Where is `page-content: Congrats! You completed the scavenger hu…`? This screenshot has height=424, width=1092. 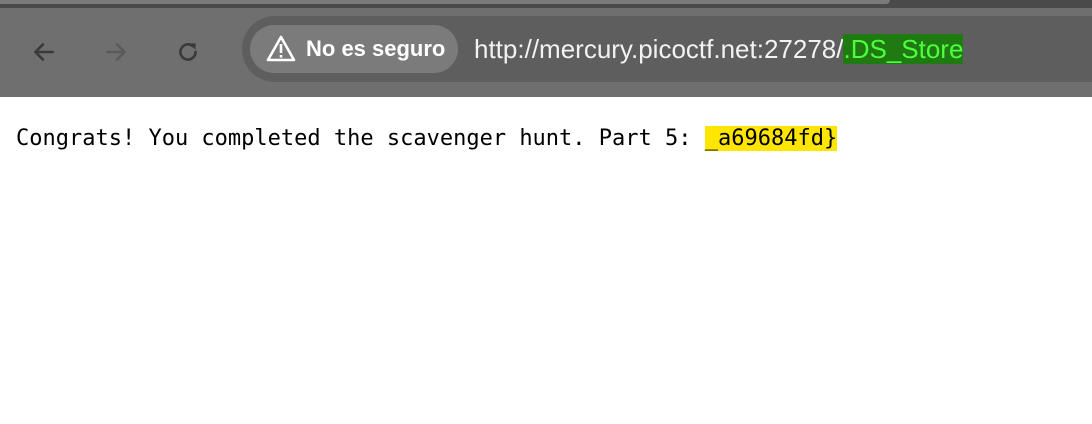
page-content: Congrats! You completed the scavenger hu… is located at coordinates (427, 139).